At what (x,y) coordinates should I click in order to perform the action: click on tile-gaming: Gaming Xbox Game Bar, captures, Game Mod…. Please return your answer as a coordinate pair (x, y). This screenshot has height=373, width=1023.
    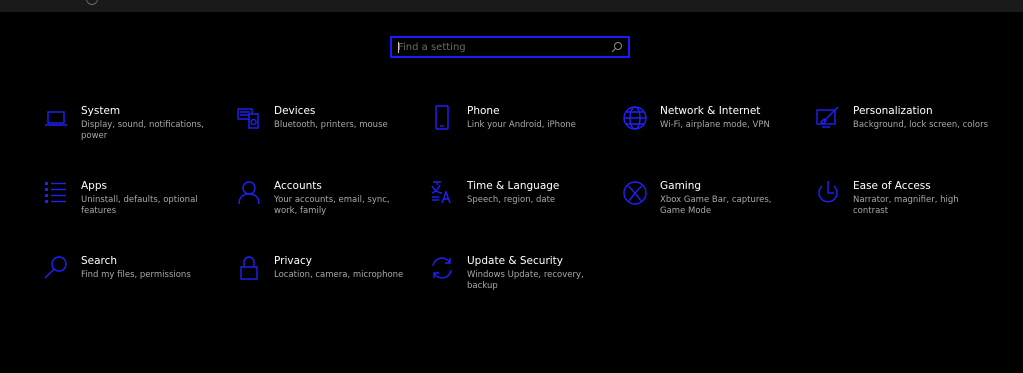
    Looking at the image, I should click on (713, 206).